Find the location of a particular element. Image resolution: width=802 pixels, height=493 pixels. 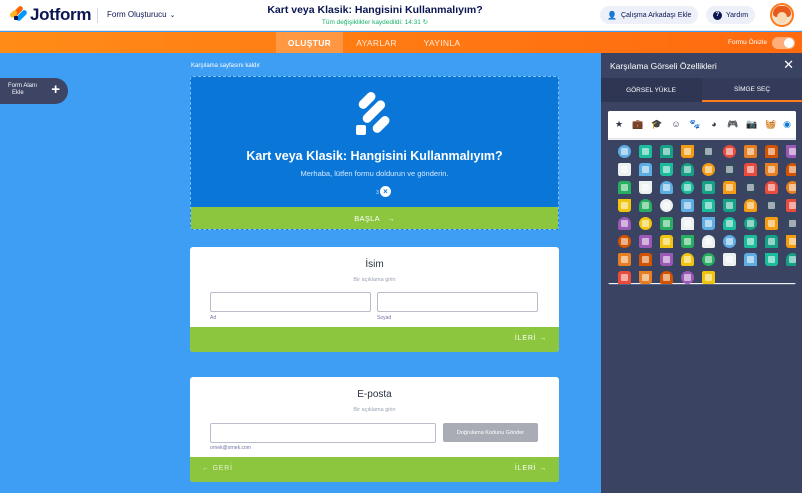

remove-welcome-page-link: Karşılama sayfasını kaldır is located at coordinates (225, 66).